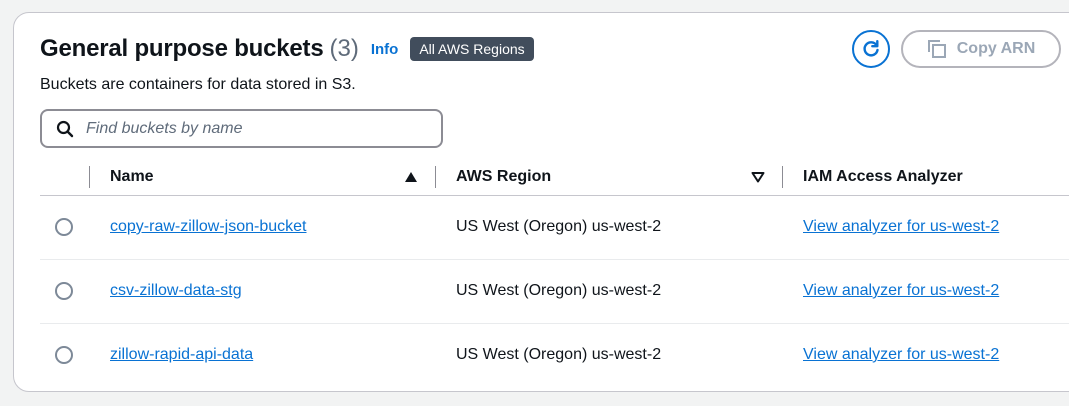  What do you see at coordinates (132, 177) in the screenshot?
I see `column-header-name: Name` at bounding box center [132, 177].